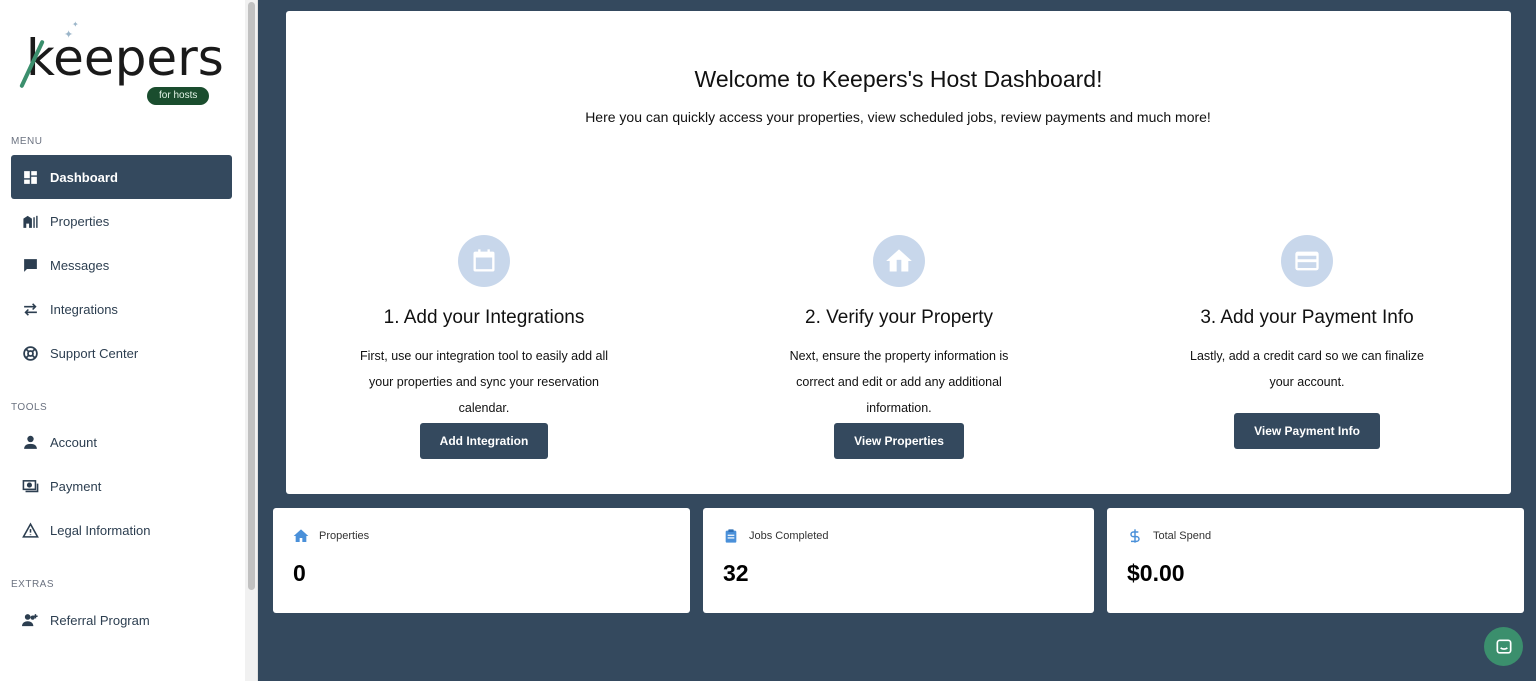 The image size is (1536, 681). Describe the element at coordinates (736, 573) in the screenshot. I see `stat-value: 32` at that location.